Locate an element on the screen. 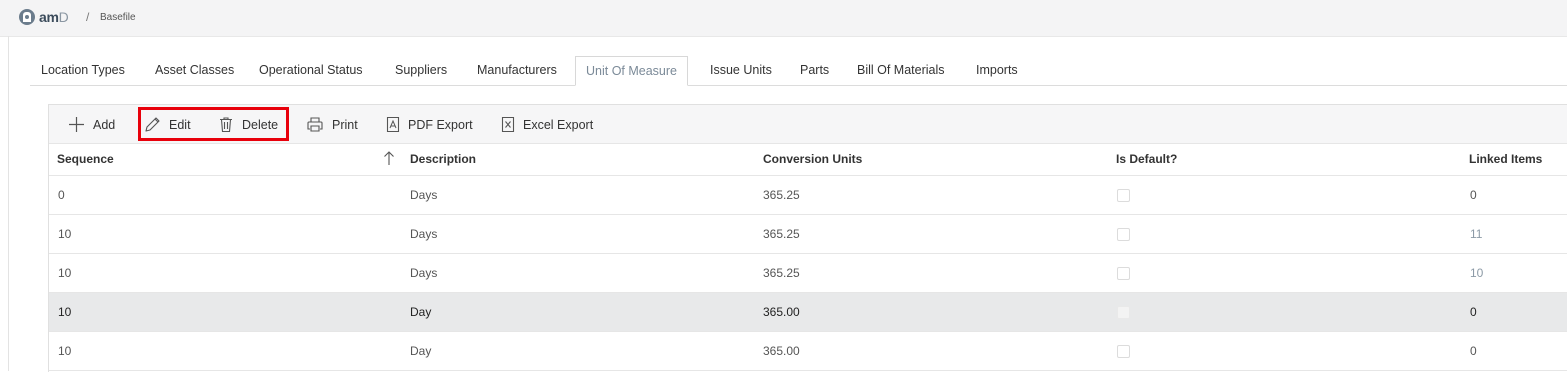 This screenshot has width=1567, height=372. logo-icon is located at coordinates (27, 17).